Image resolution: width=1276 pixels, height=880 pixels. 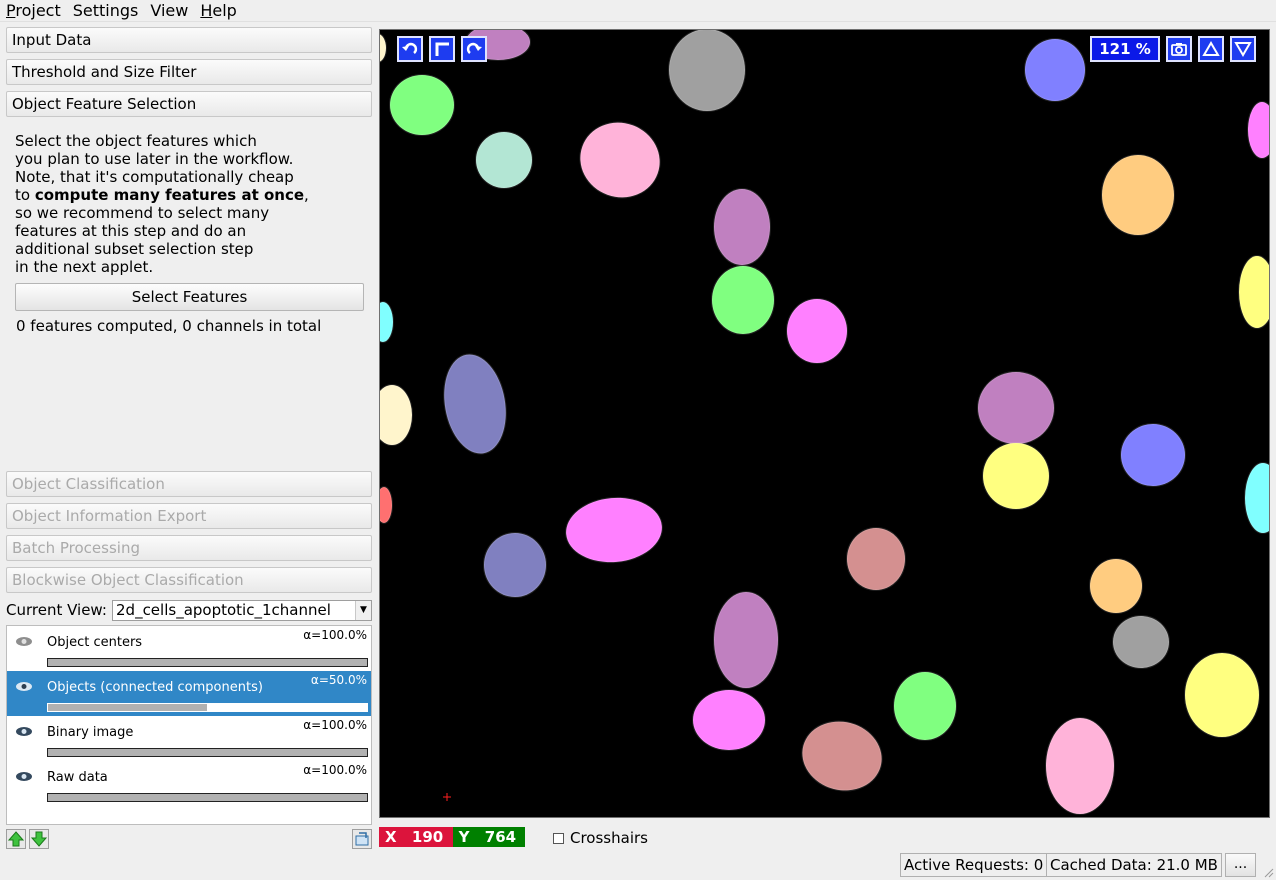 I want to click on applet-object-information-export: Object Information Export, so click(x=189, y=516).